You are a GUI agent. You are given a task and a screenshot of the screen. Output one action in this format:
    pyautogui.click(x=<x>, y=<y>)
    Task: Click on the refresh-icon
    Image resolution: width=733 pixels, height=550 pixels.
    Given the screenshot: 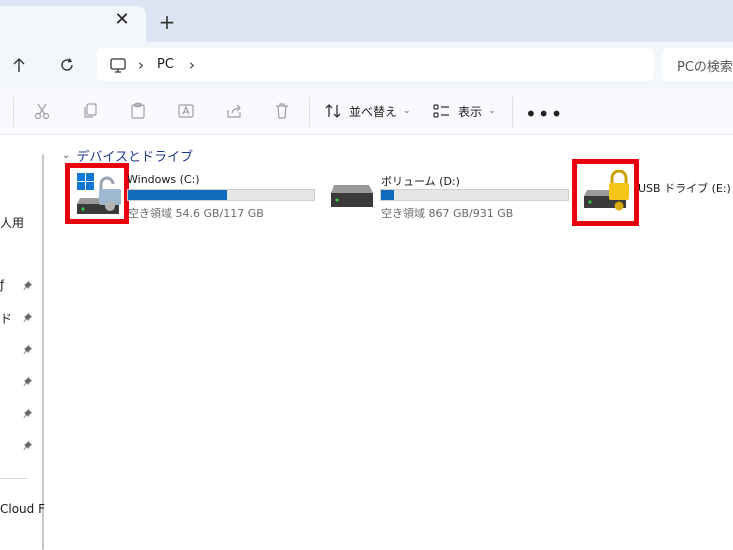 What is the action you would take?
    pyautogui.click(x=67, y=64)
    